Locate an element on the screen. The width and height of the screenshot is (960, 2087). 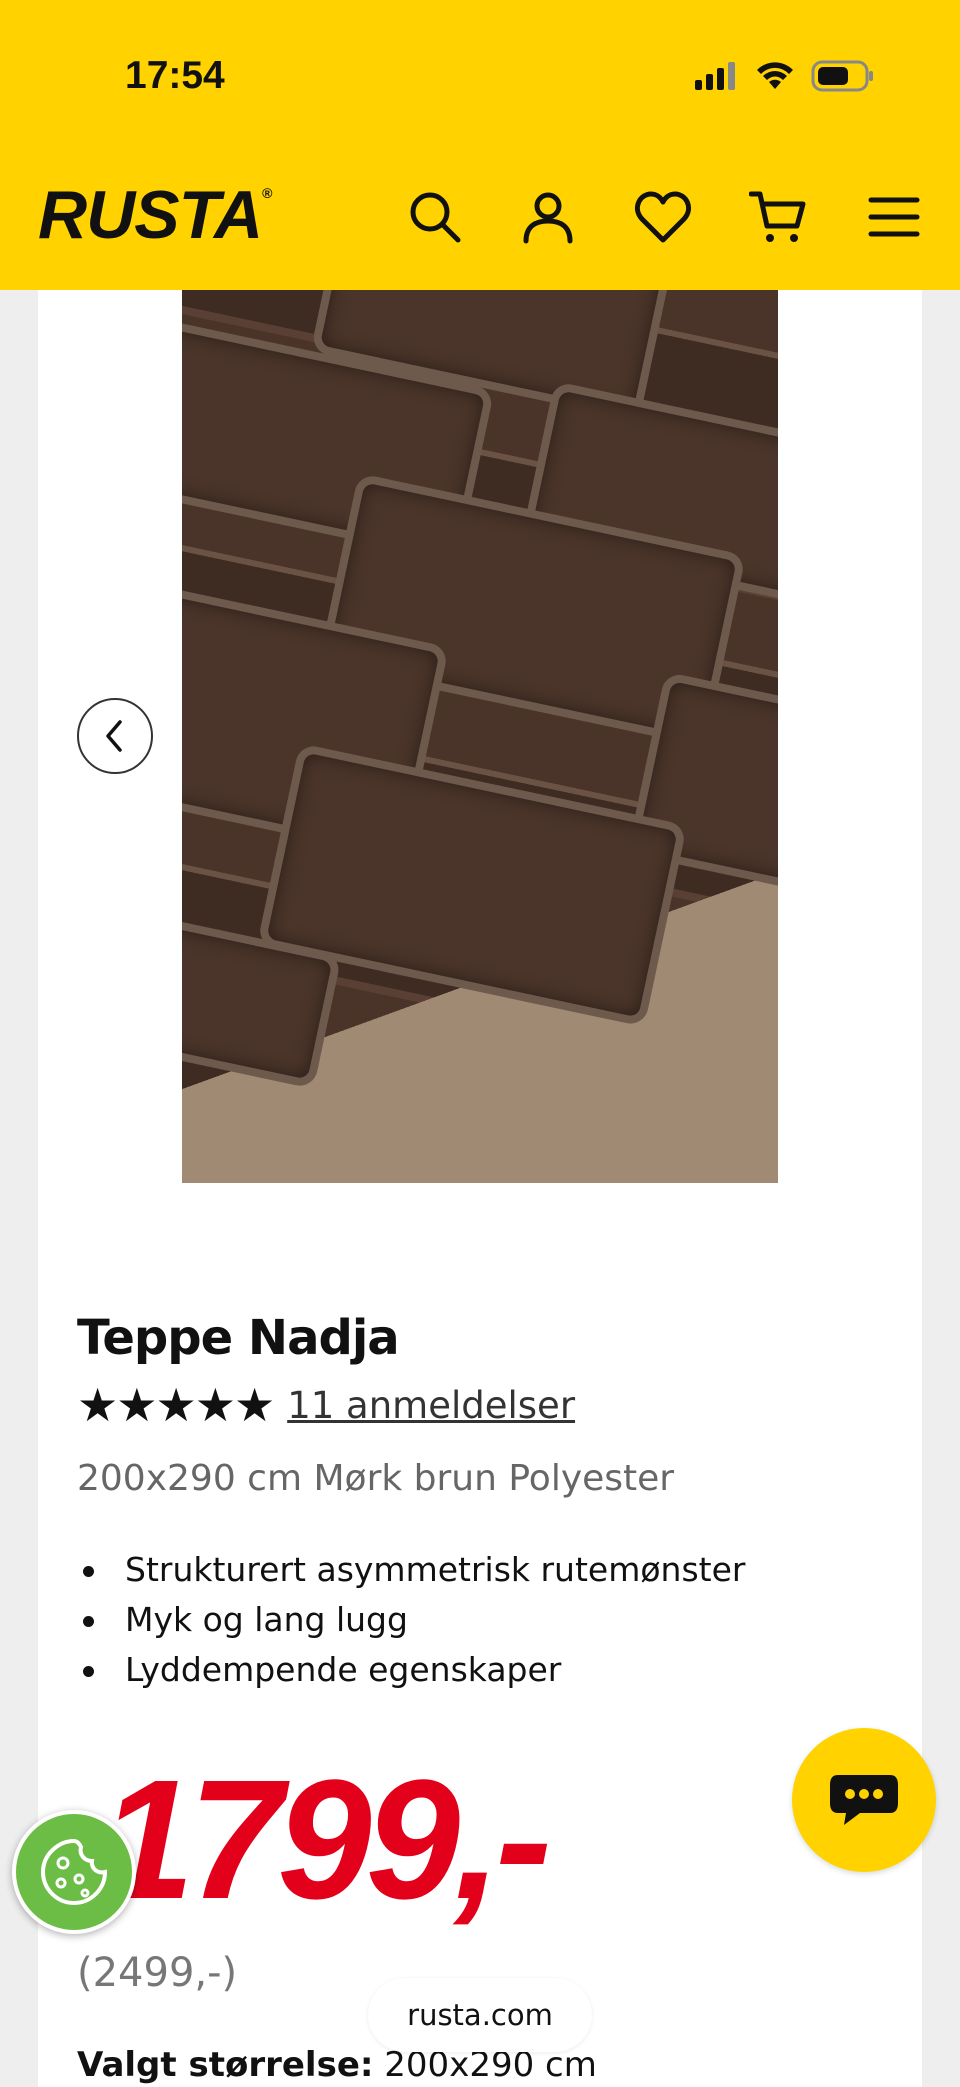
rusta-logo: RUSTA® is located at coordinates (155, 215).